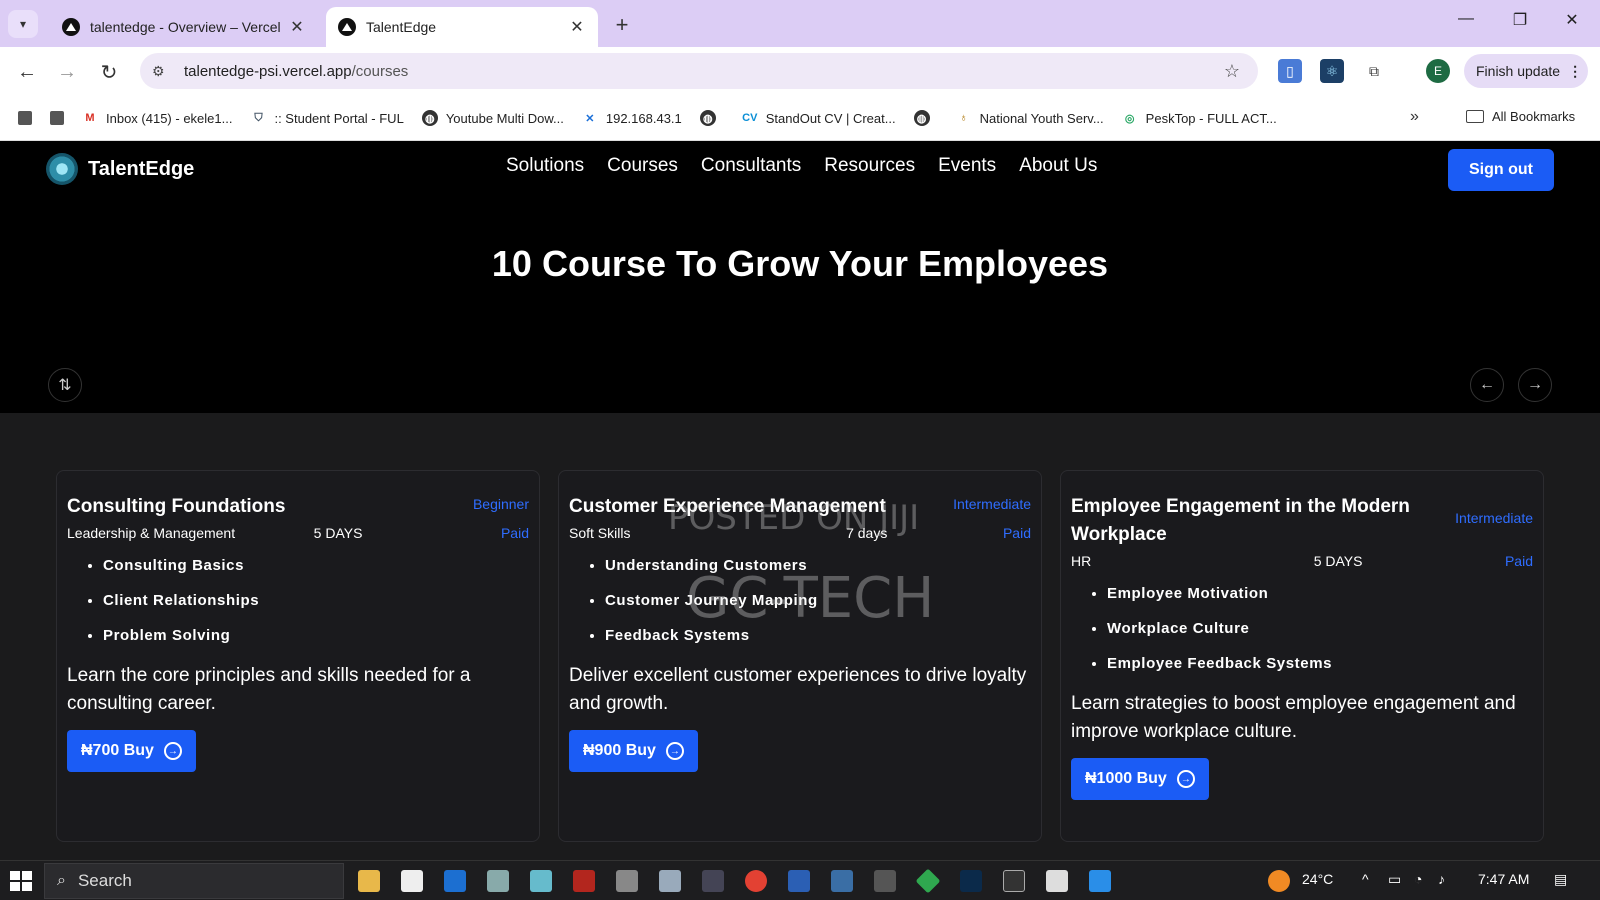 This screenshot has width=1600, height=900. What do you see at coordinates (1014, 881) in the screenshot?
I see `terminal-icon` at bounding box center [1014, 881].